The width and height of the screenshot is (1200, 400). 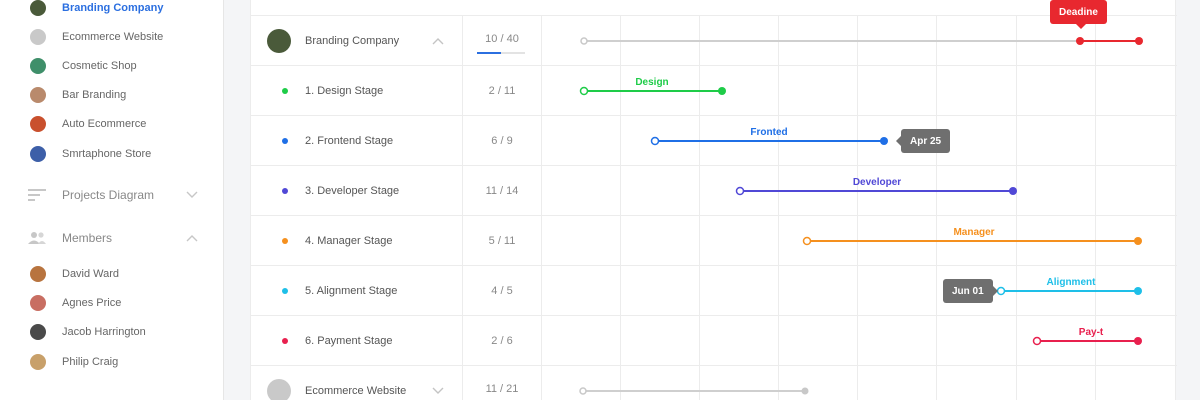 I want to click on bar-label-developer: Developer, so click(x=877, y=182).